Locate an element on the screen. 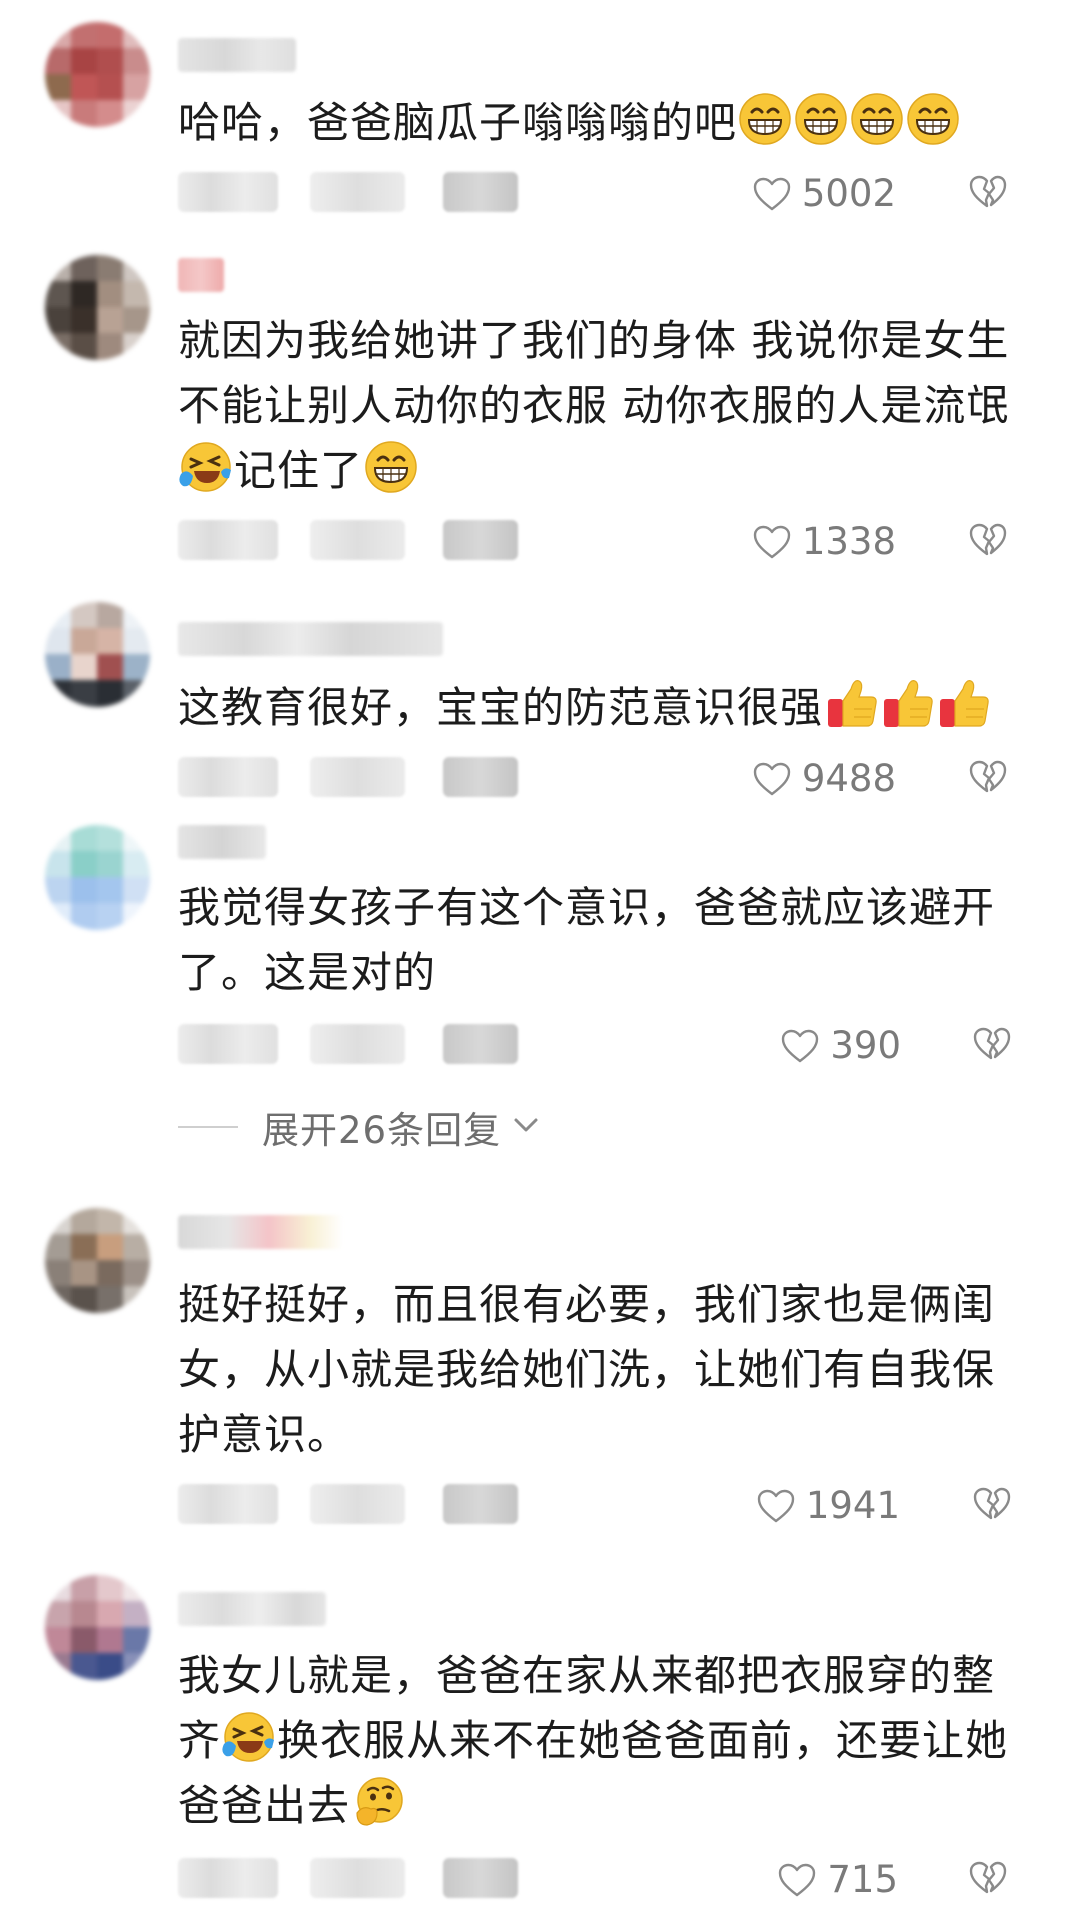 Image resolution: width=1071 pixels, height=1921 pixels. like-count: 715 is located at coordinates (862, 1879).